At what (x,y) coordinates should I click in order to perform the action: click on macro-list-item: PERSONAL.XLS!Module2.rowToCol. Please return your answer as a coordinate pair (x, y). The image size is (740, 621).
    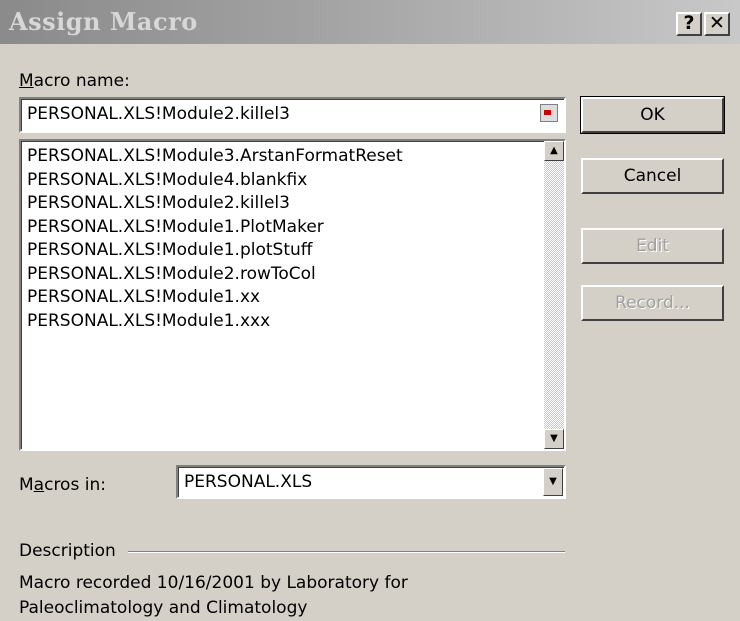
    Looking at the image, I should click on (171, 274).